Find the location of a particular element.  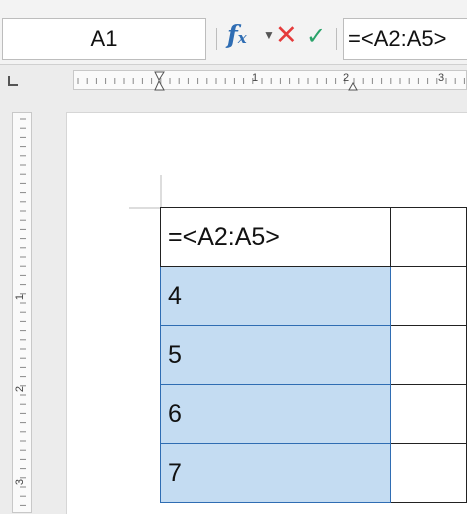

tab-stop-selector-icon is located at coordinates (13, 81).